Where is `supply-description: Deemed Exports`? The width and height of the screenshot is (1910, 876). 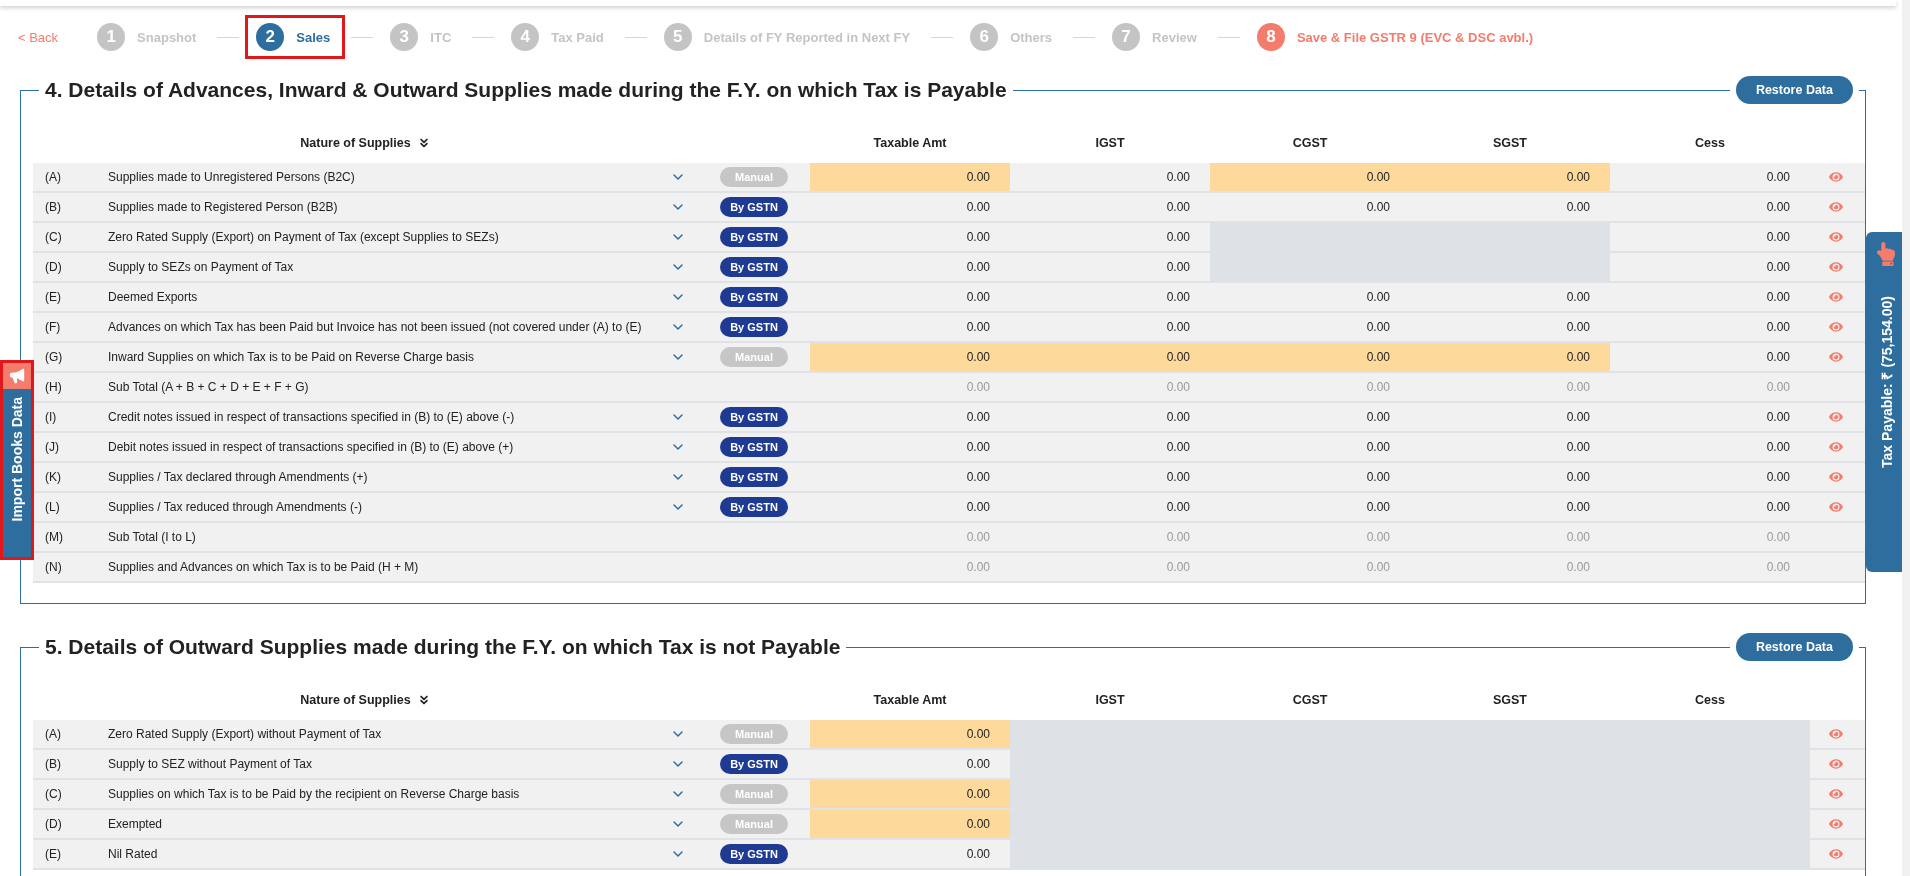 supply-description: Deemed Exports is located at coordinates (153, 297).